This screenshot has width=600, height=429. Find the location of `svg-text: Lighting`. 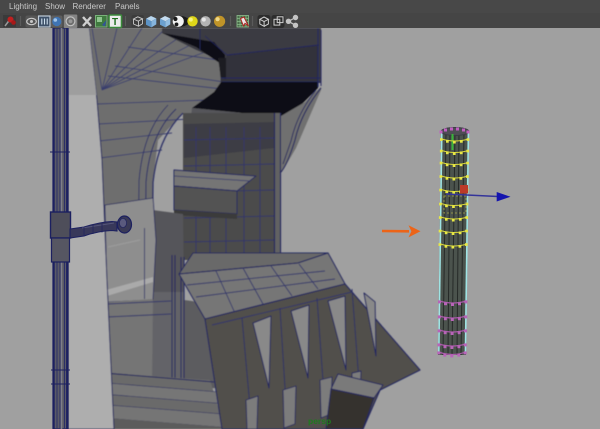

svg-text: Lighting is located at coordinates (23, 6).